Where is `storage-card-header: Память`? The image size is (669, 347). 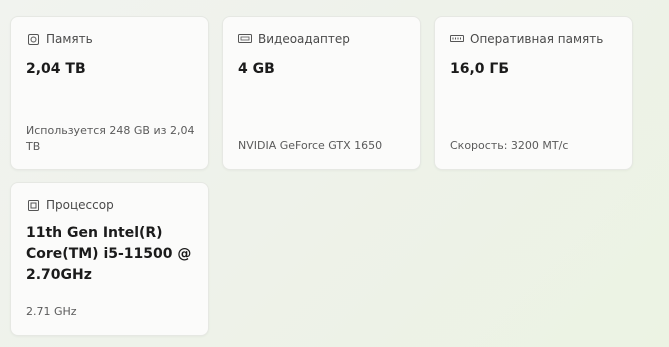 storage-card-header: Память is located at coordinates (59, 39).